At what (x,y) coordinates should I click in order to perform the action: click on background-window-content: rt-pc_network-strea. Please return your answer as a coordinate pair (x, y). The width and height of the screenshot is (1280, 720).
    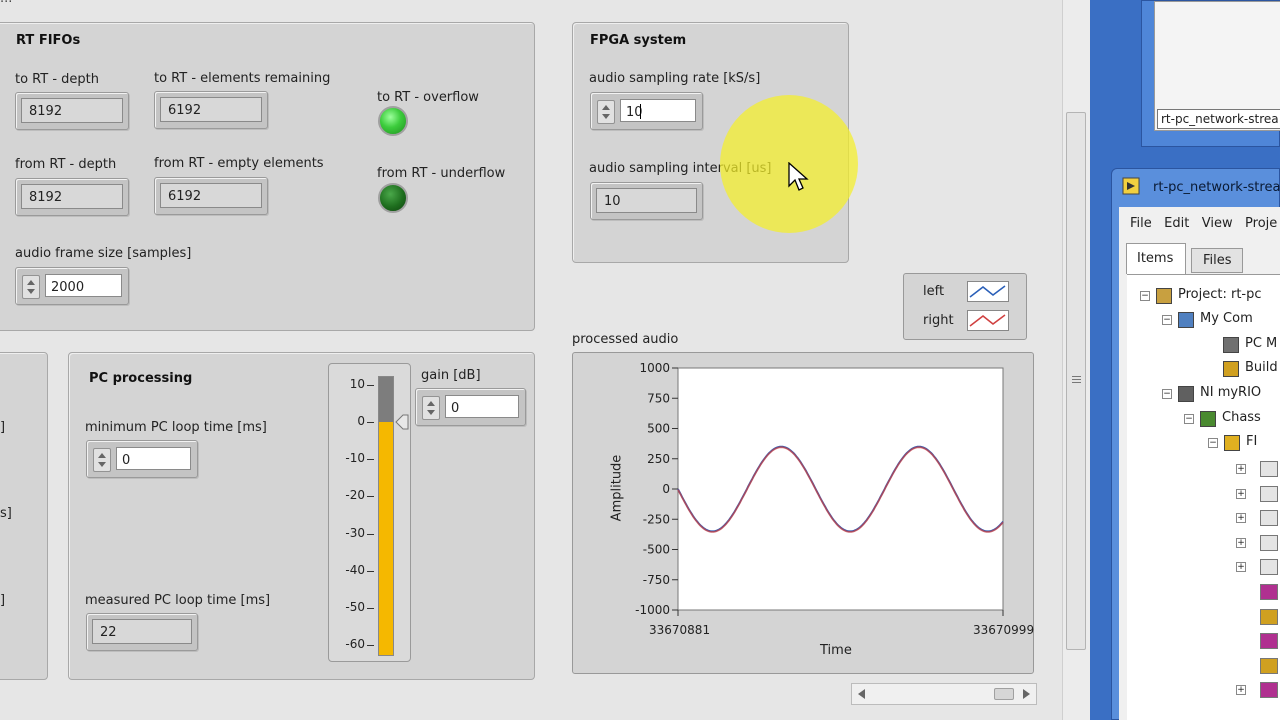
    Looking at the image, I should click on (1217, 66).